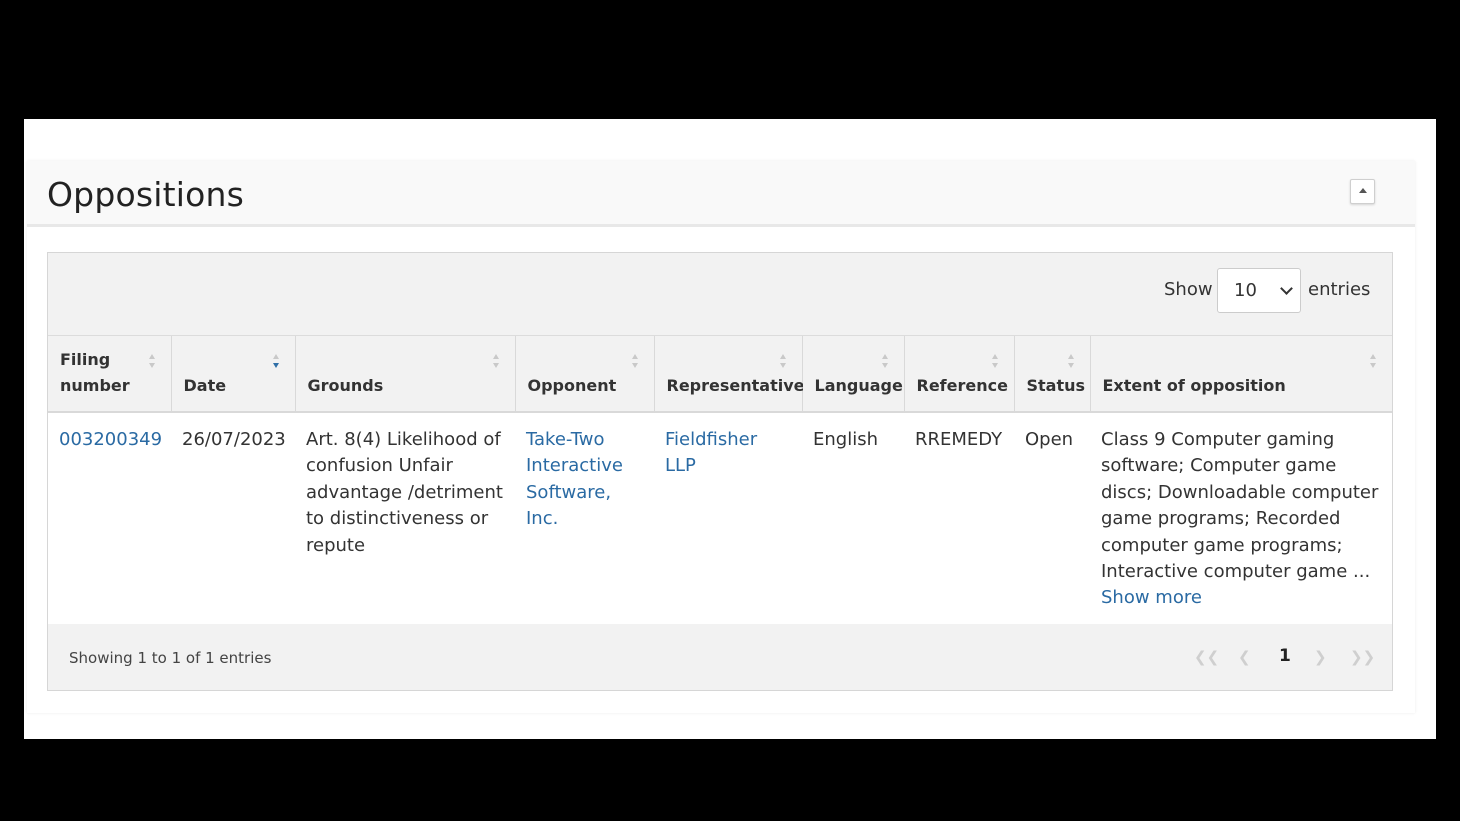 This screenshot has height=821, width=1460. I want to click on column-header-filing-number: Filing number, so click(110, 374).